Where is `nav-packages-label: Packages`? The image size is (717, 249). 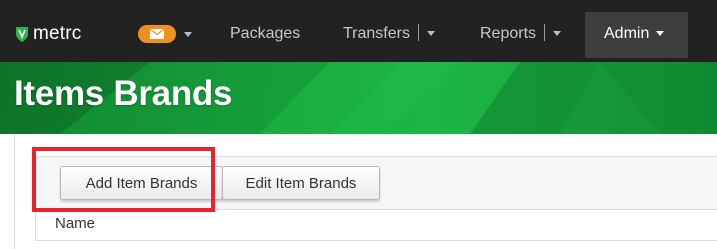
nav-packages-label: Packages is located at coordinates (265, 33).